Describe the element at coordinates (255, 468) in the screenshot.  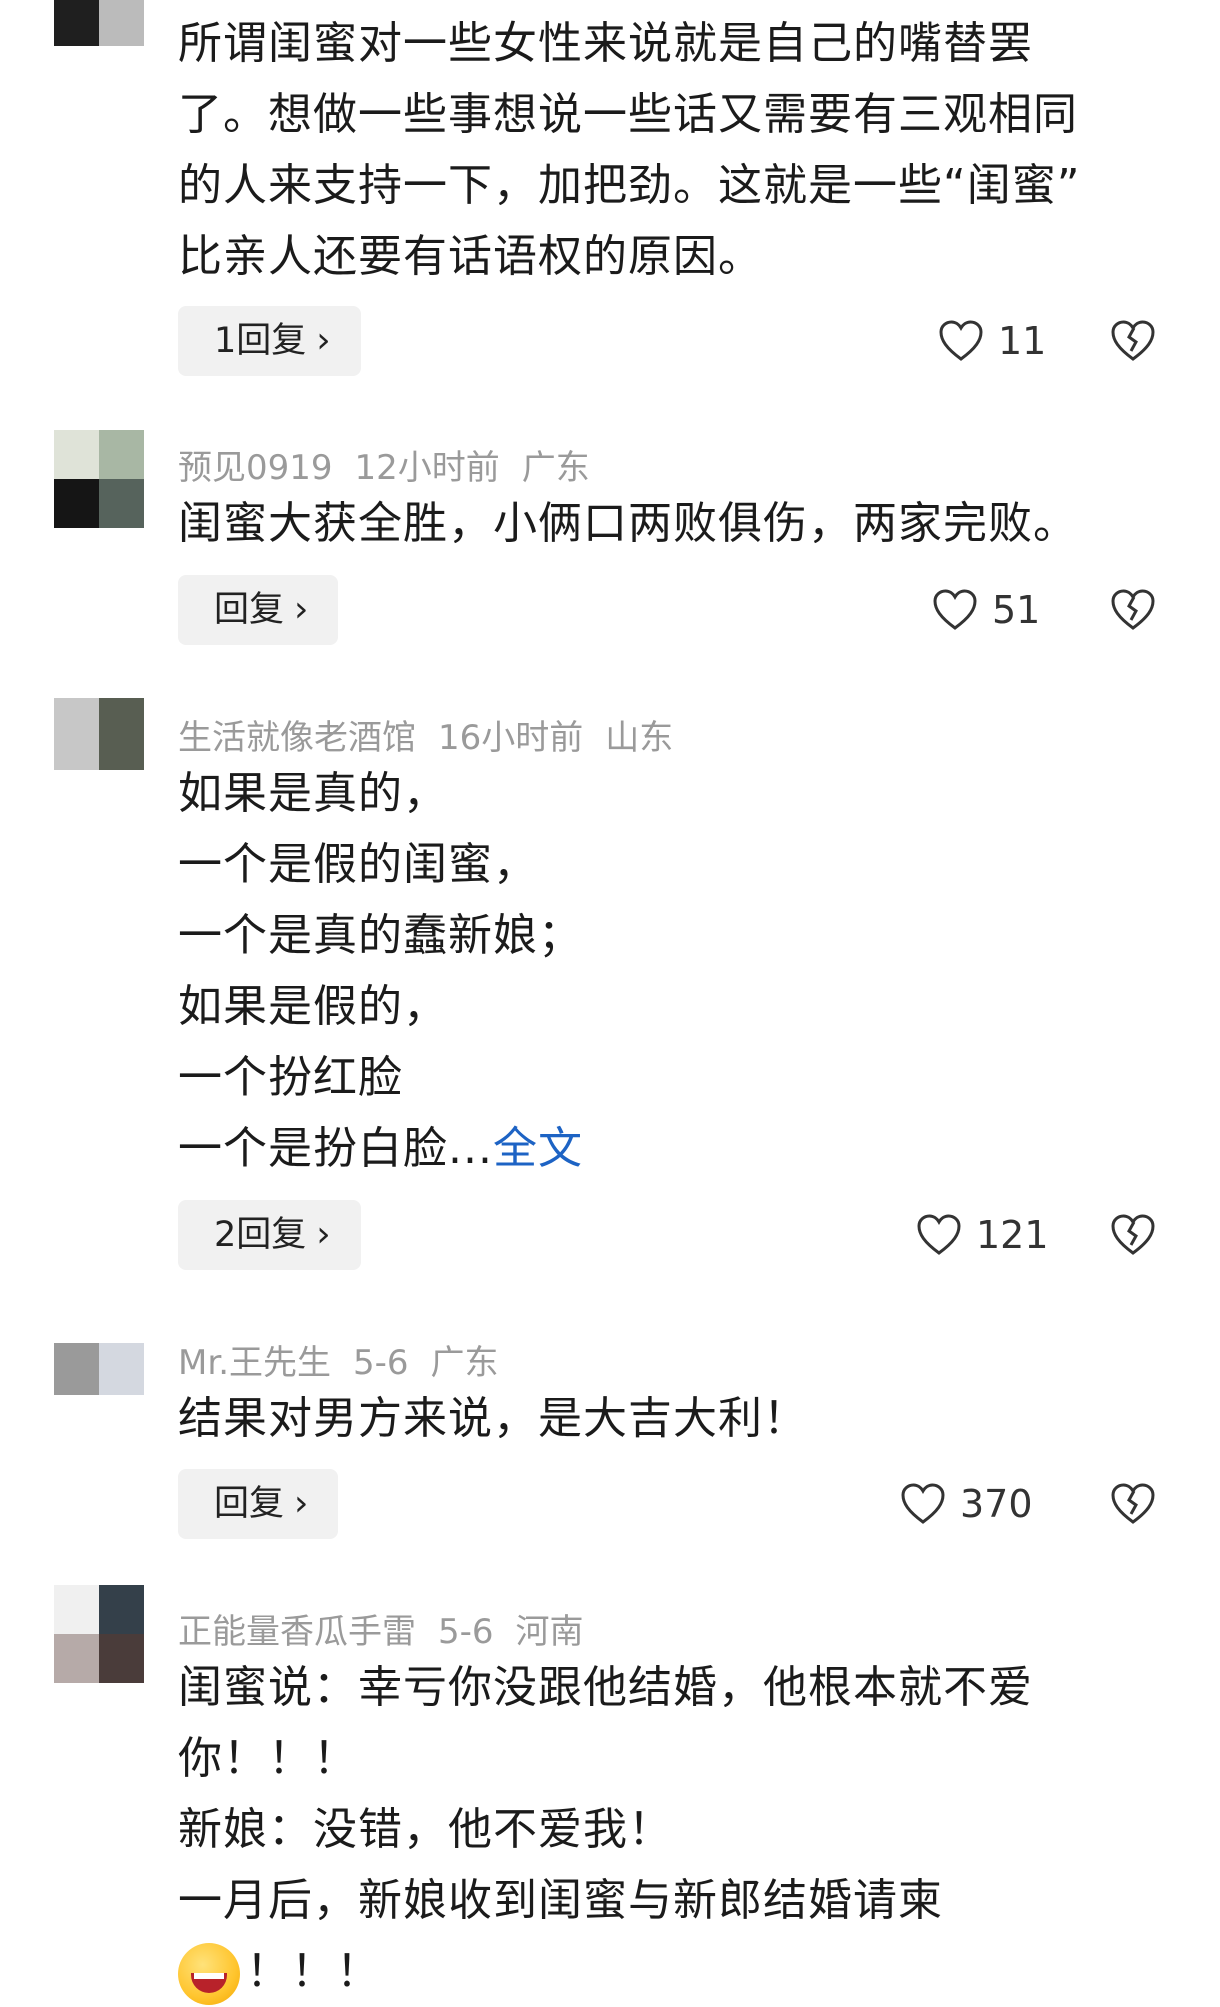
I see `username: 预见0919` at that location.